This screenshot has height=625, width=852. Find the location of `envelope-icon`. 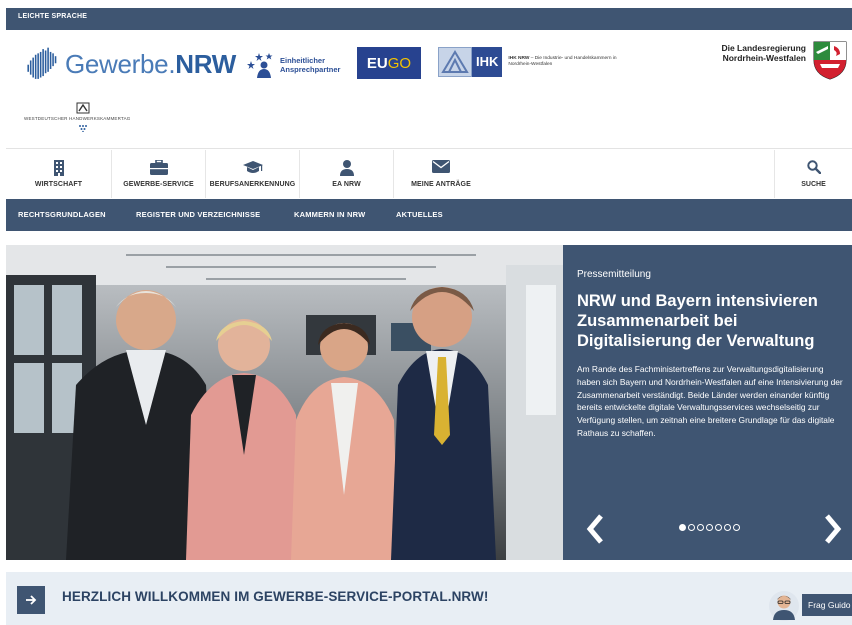

envelope-icon is located at coordinates (441, 166).